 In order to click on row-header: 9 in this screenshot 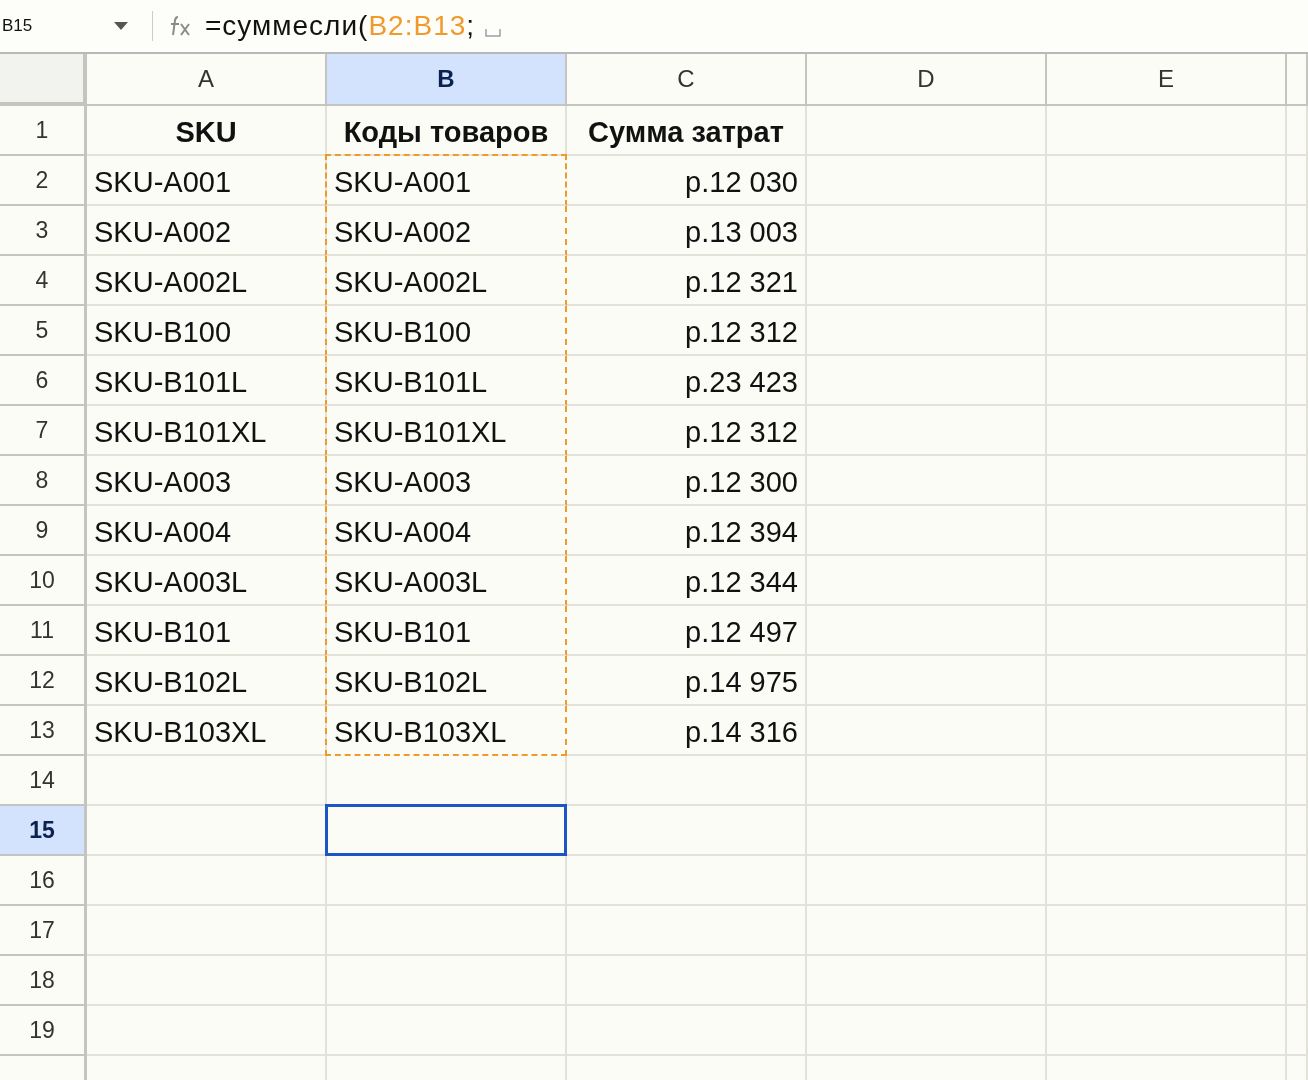, I will do `click(43, 531)`.